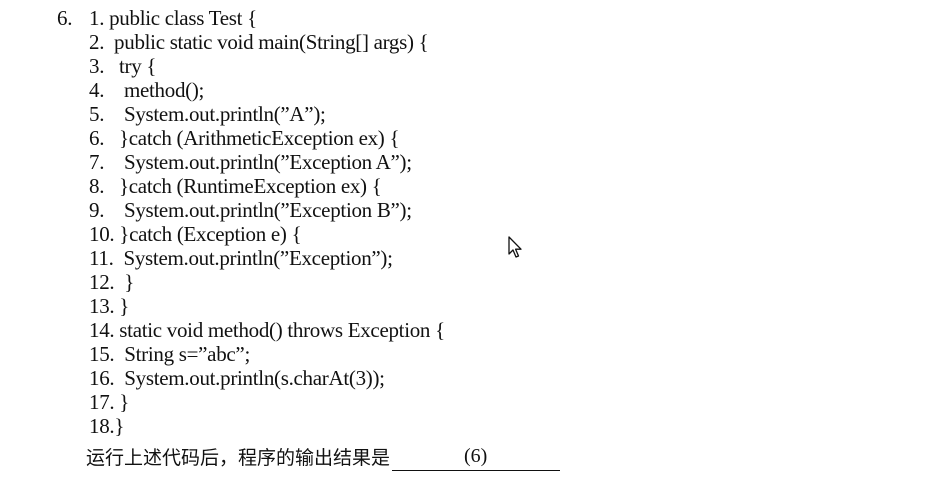 The width and height of the screenshot is (937, 478). I want to click on question-prompt: 运行上述代码后，程序的输出结果是 (6), so click(323, 458).